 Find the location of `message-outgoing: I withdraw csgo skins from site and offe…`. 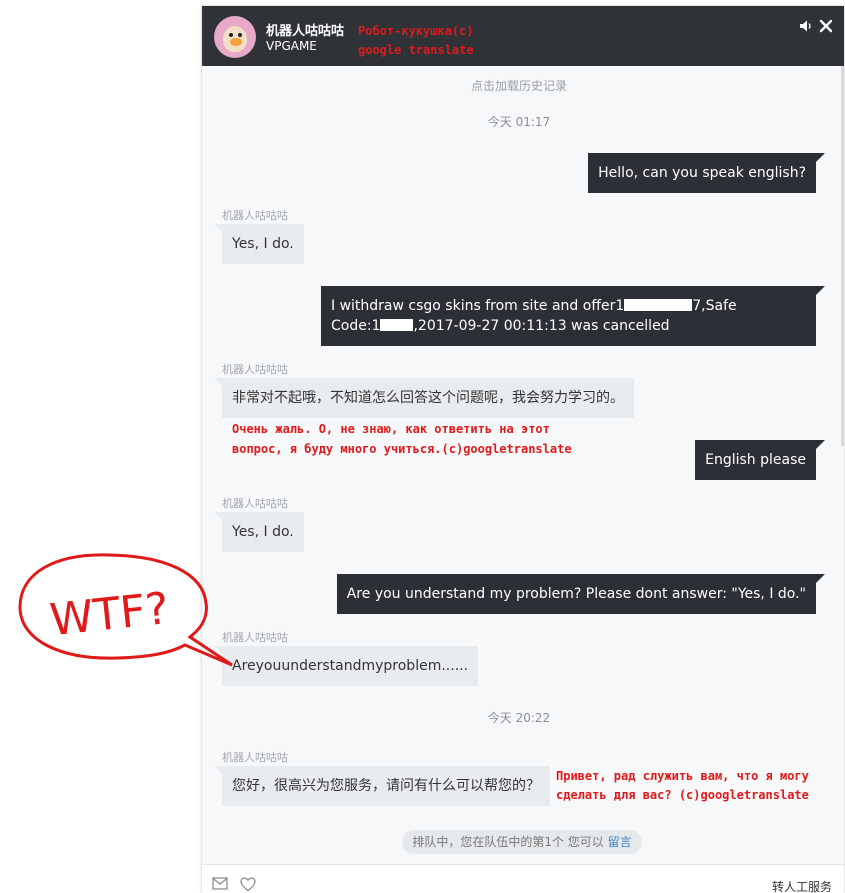

message-outgoing: I withdraw csgo skins from site and offe… is located at coordinates (573, 316).